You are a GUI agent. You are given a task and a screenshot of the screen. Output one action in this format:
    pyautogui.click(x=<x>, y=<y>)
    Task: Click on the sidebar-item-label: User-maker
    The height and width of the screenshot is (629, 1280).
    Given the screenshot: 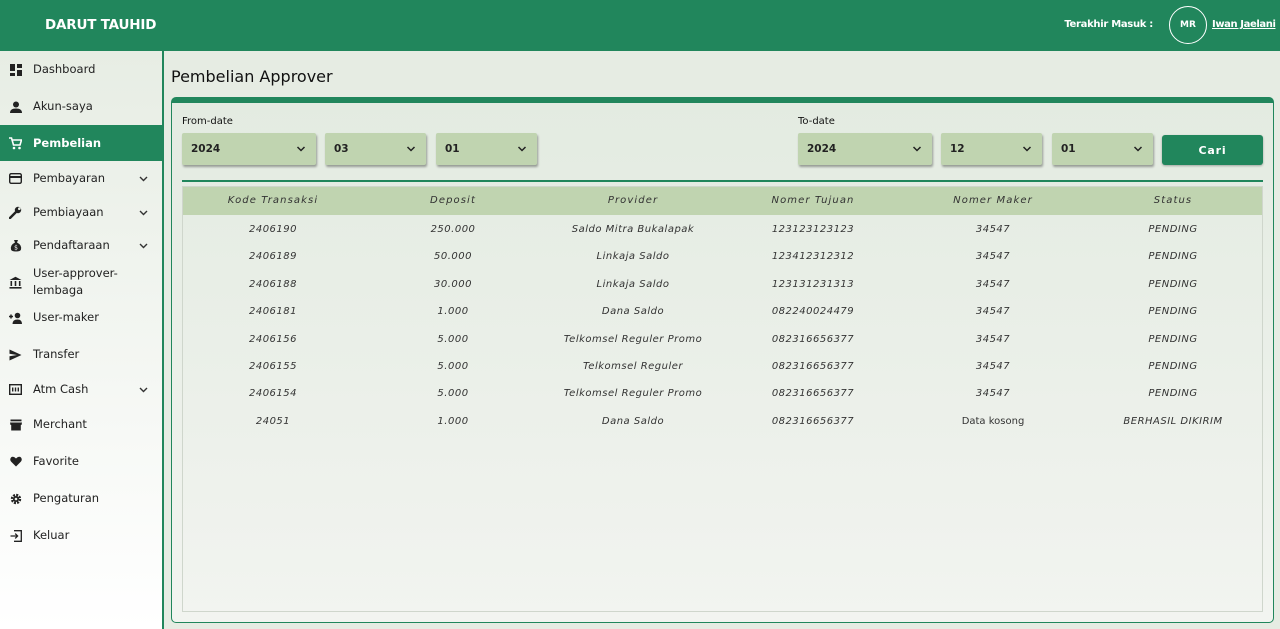 What is the action you would take?
    pyautogui.click(x=66, y=317)
    